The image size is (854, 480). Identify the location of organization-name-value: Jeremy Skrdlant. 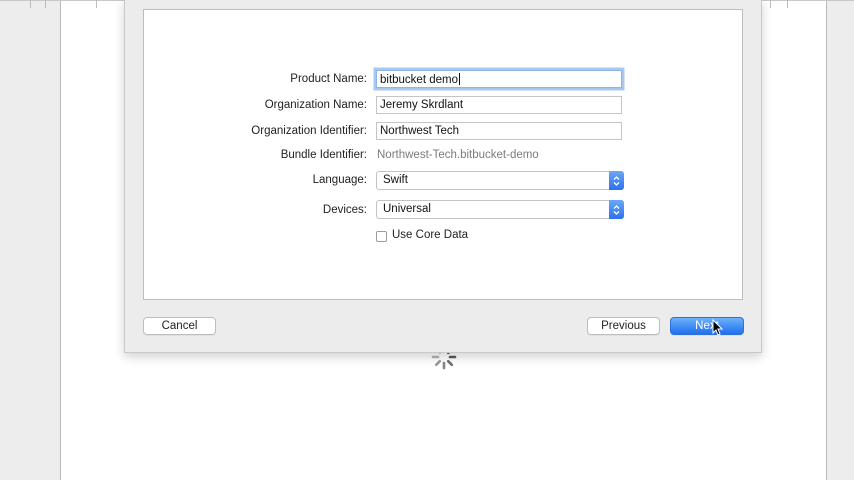
(422, 105).